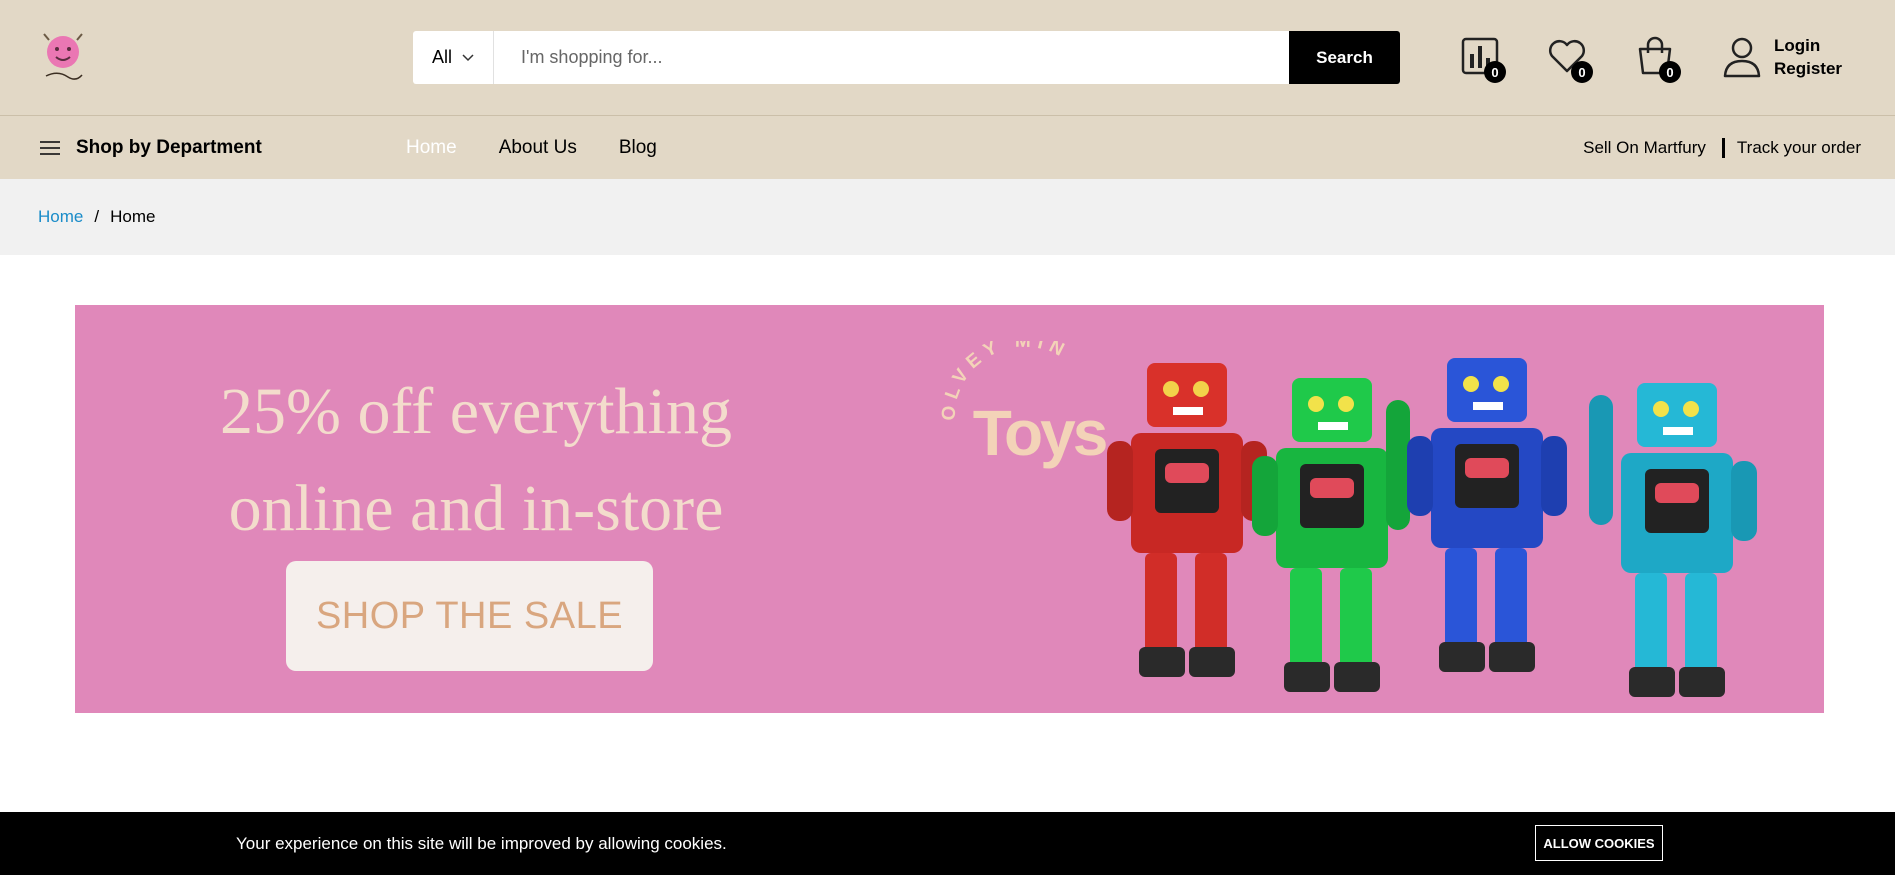  I want to click on teal-robot, so click(1673, 540).